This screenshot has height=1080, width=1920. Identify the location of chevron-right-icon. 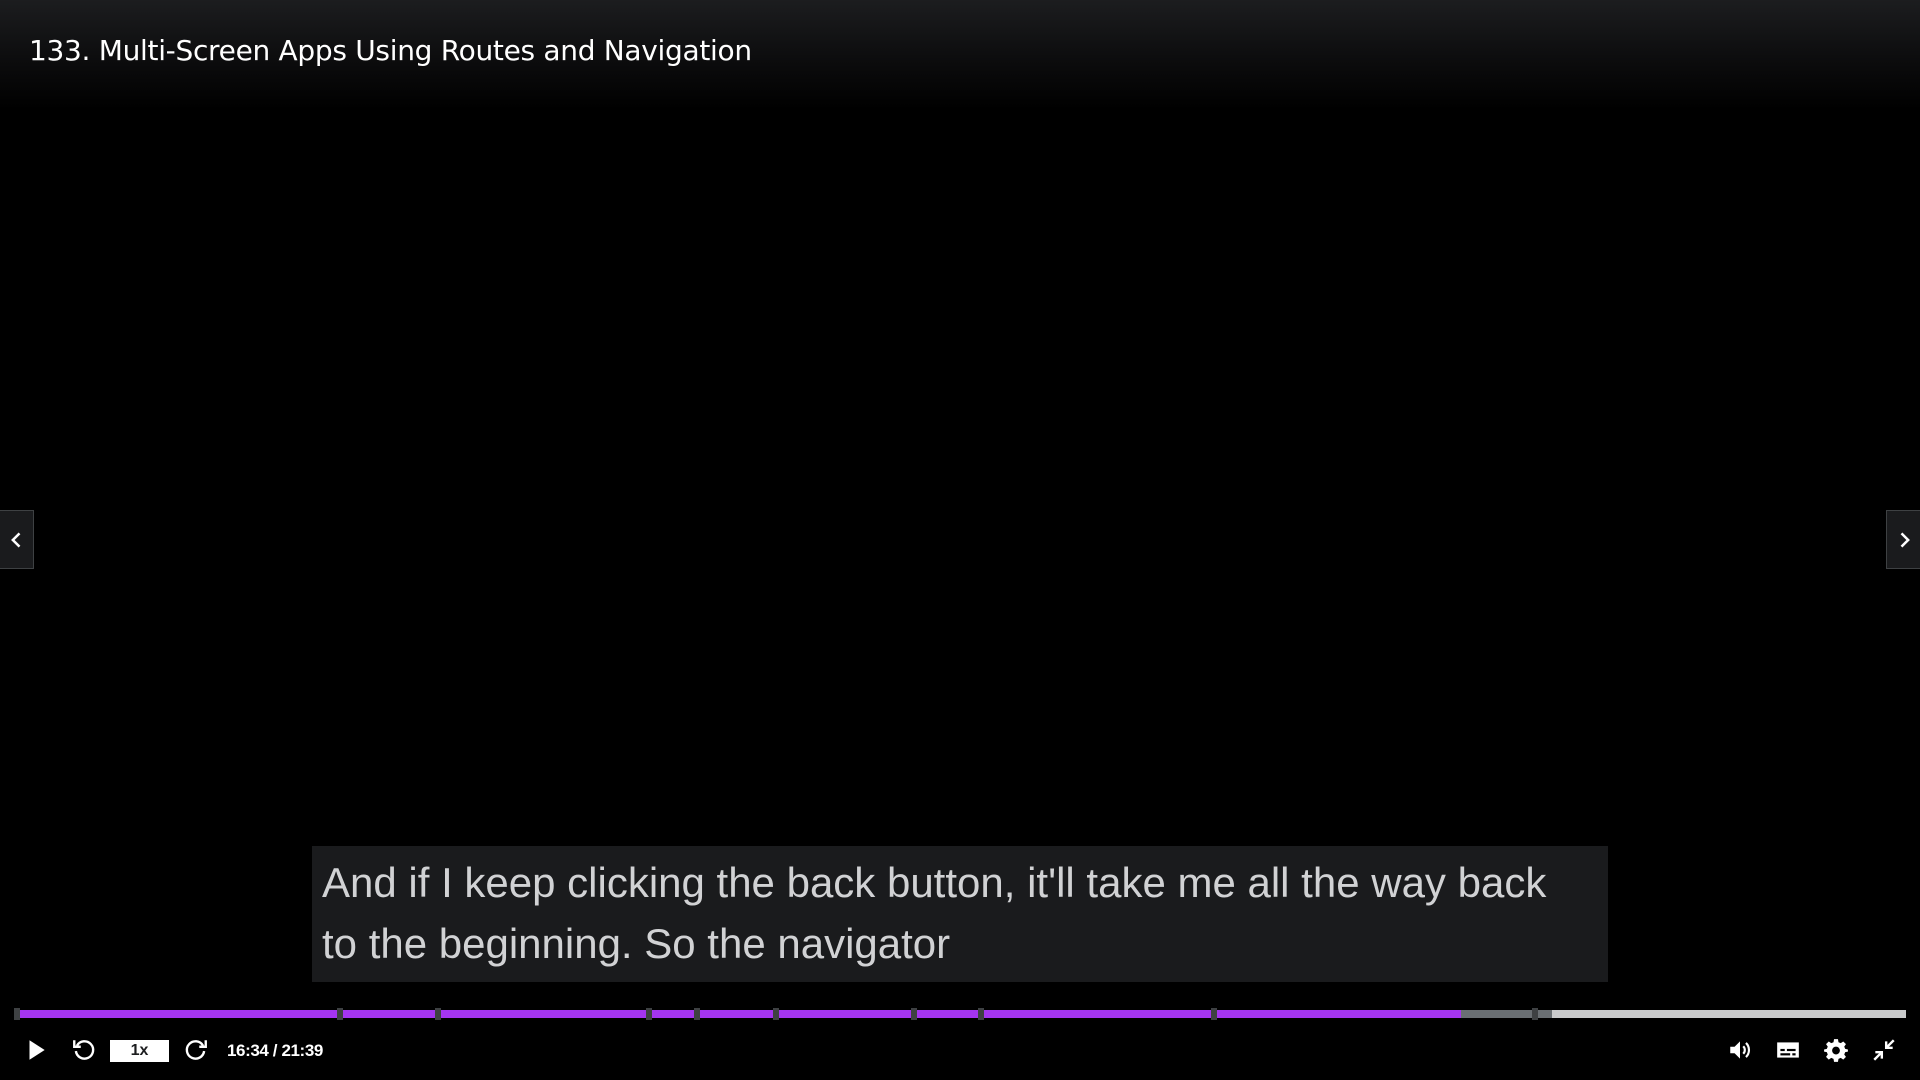
(1905, 539).